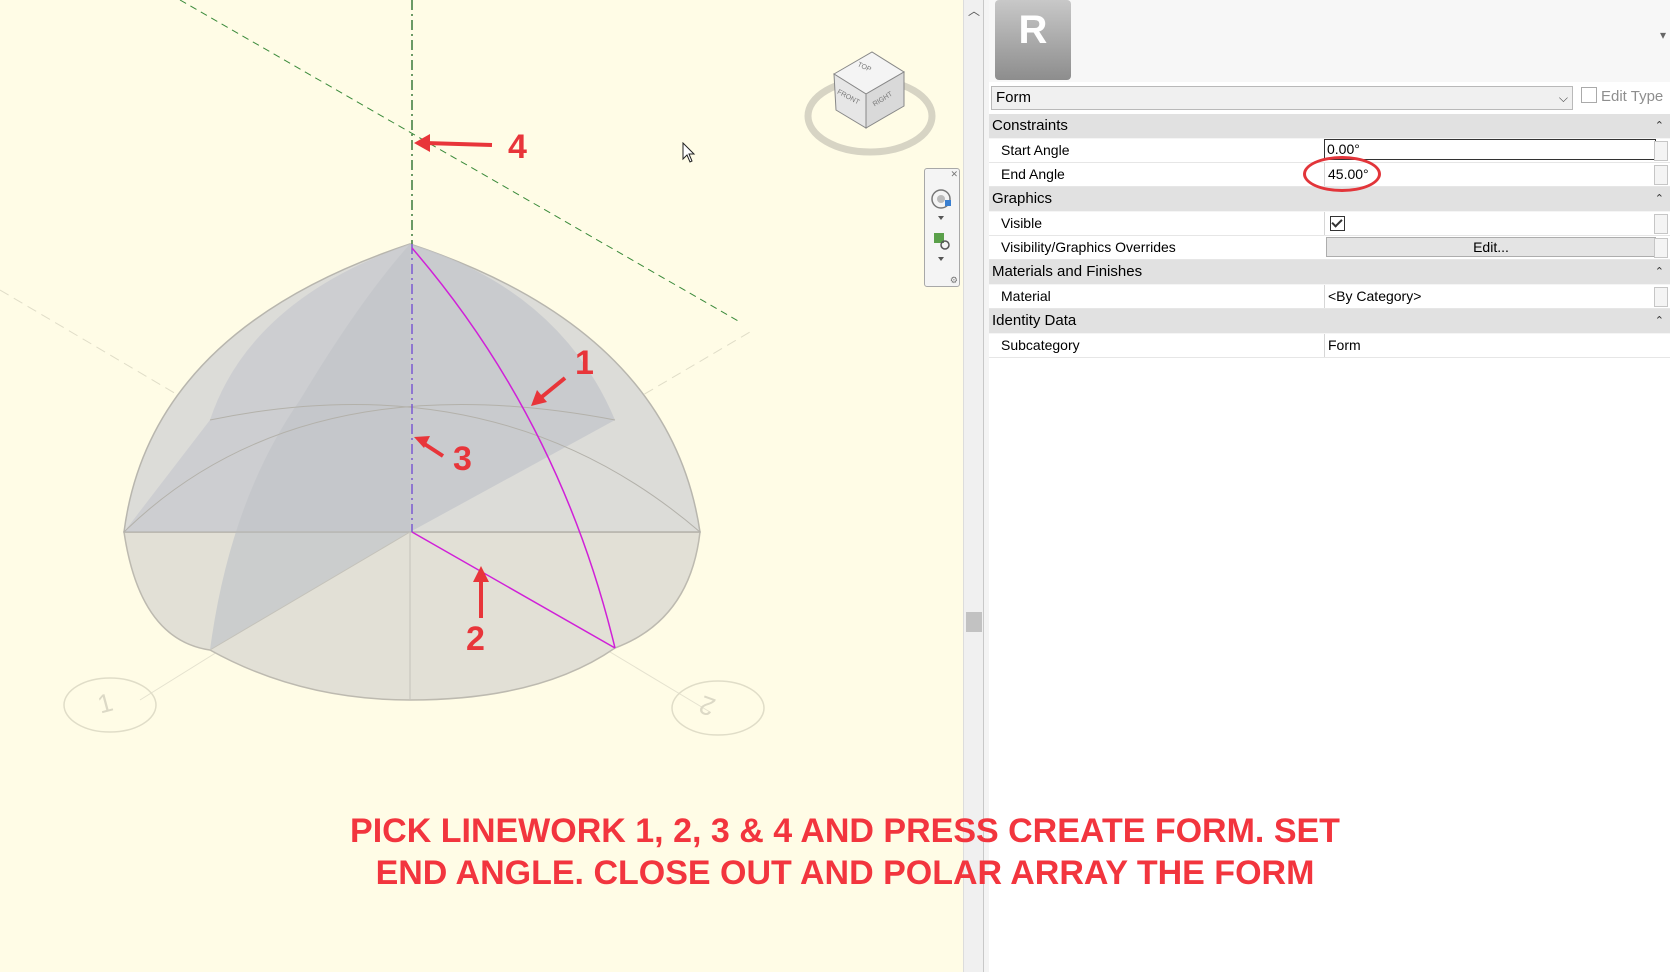  What do you see at coordinates (1563, 98) in the screenshot?
I see `chevron-down-icon: ⌵` at bounding box center [1563, 98].